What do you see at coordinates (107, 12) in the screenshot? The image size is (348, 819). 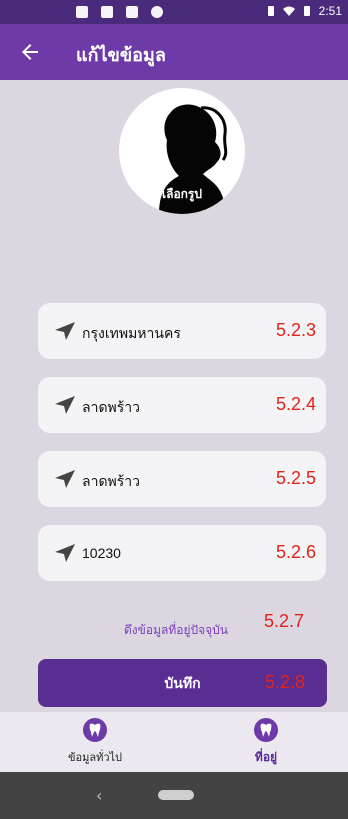 I see `sim-icon` at bounding box center [107, 12].